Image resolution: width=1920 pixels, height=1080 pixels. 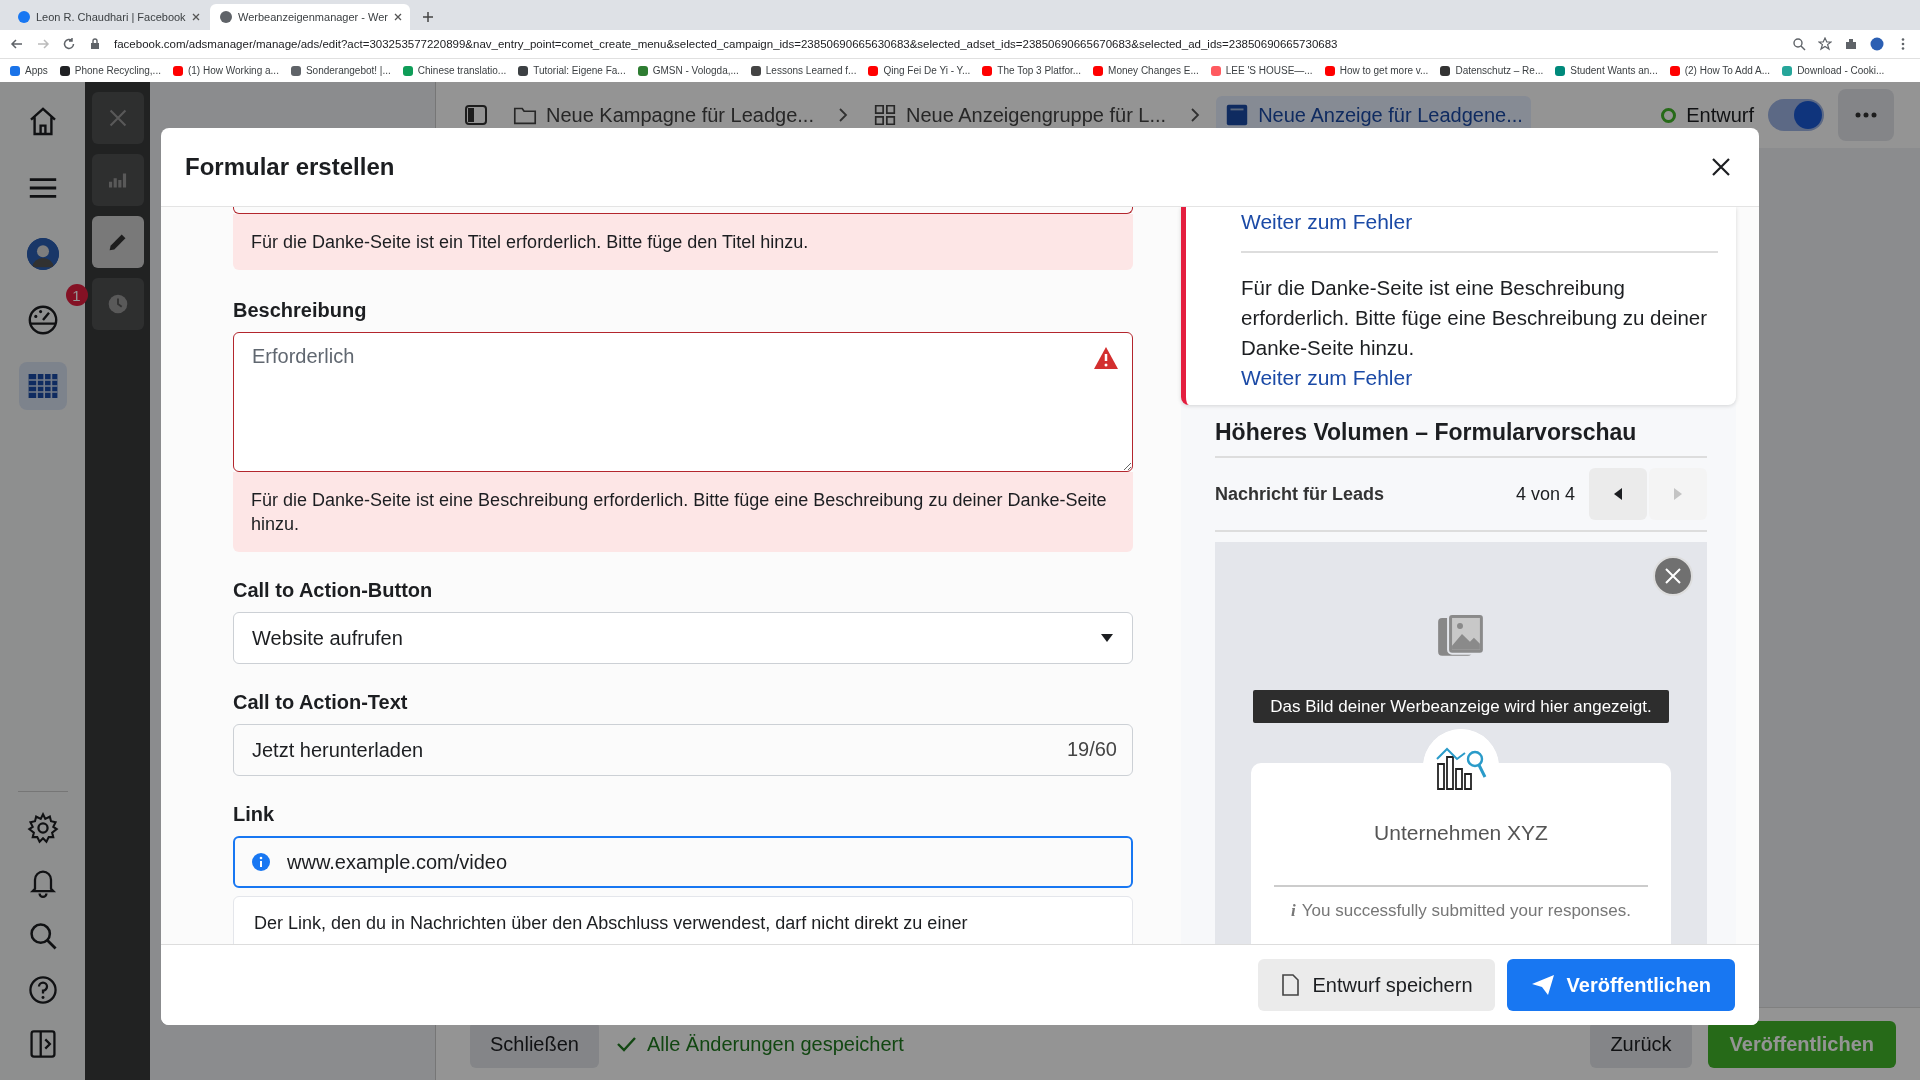 What do you see at coordinates (1300, 494) in the screenshot?
I see `step-label: Nachricht für Leads` at bounding box center [1300, 494].